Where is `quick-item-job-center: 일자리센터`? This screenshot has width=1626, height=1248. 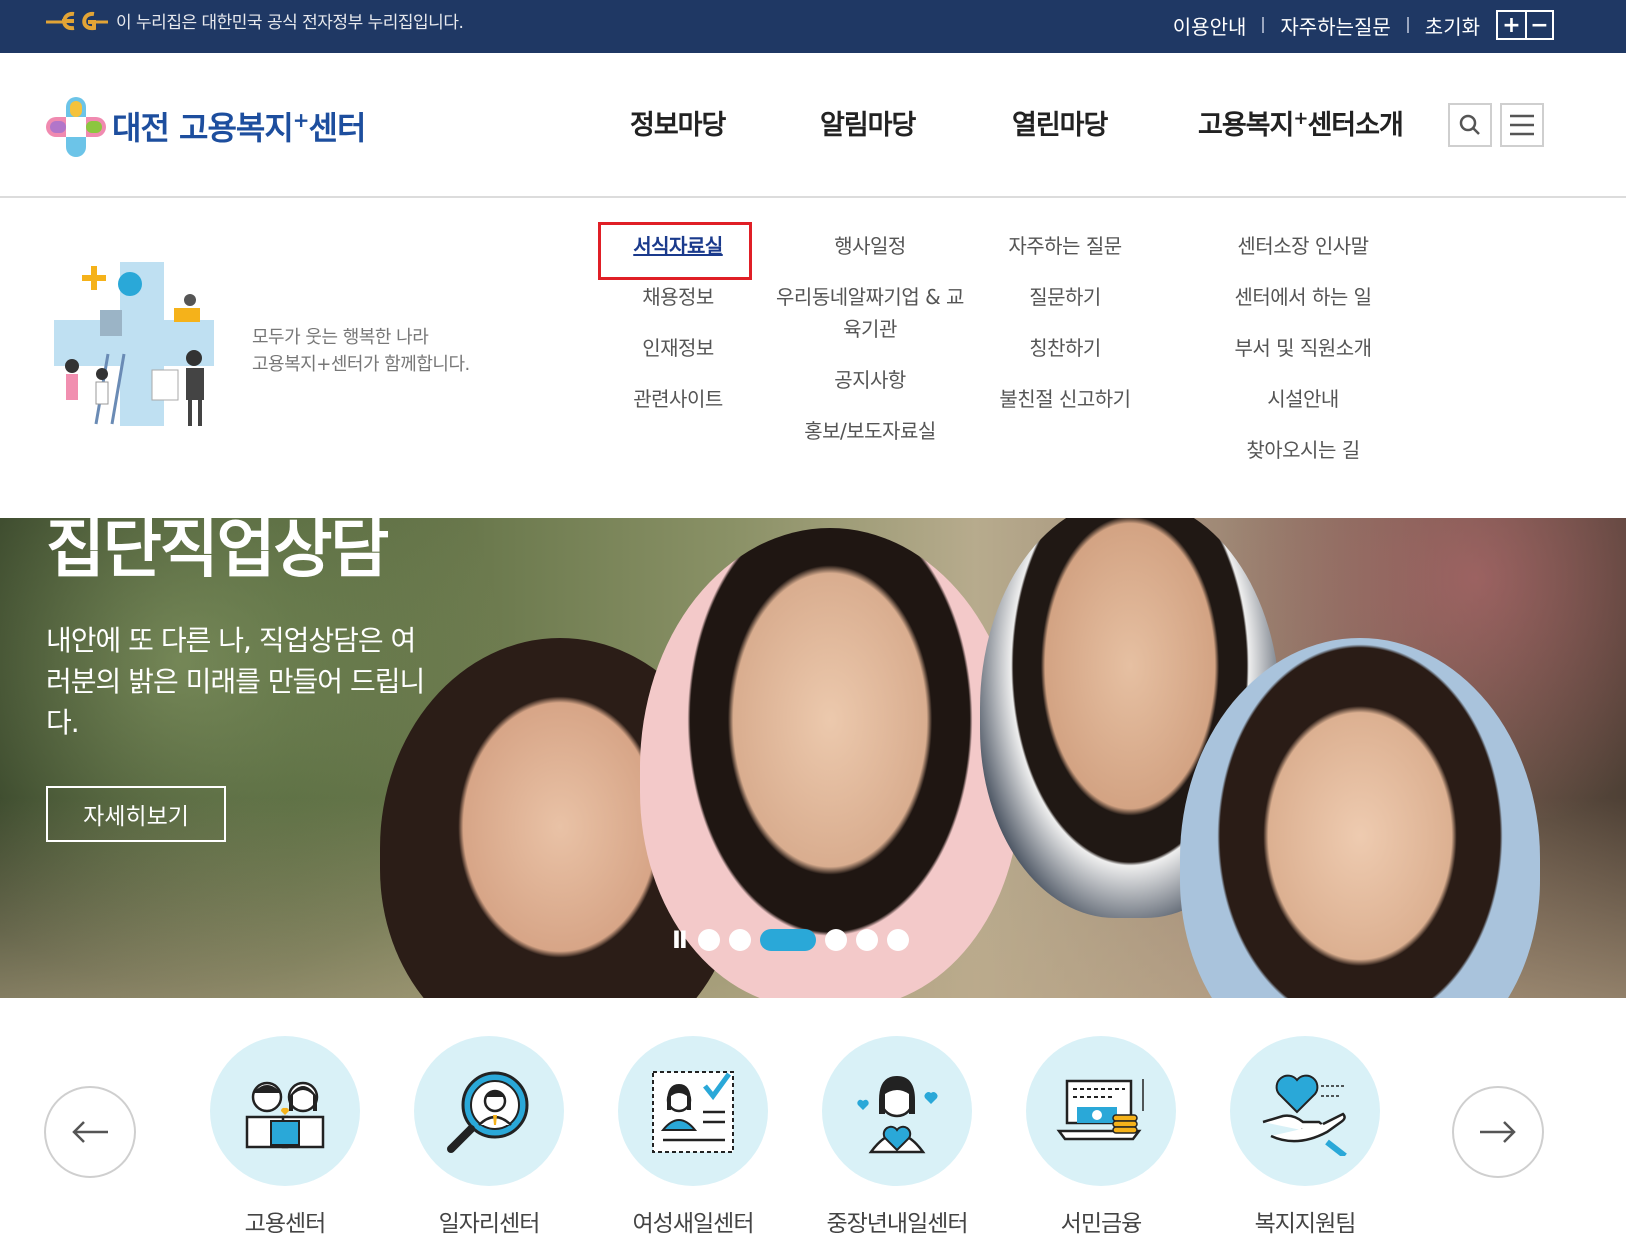 quick-item-job-center: 일자리센터 is located at coordinates (489, 1137).